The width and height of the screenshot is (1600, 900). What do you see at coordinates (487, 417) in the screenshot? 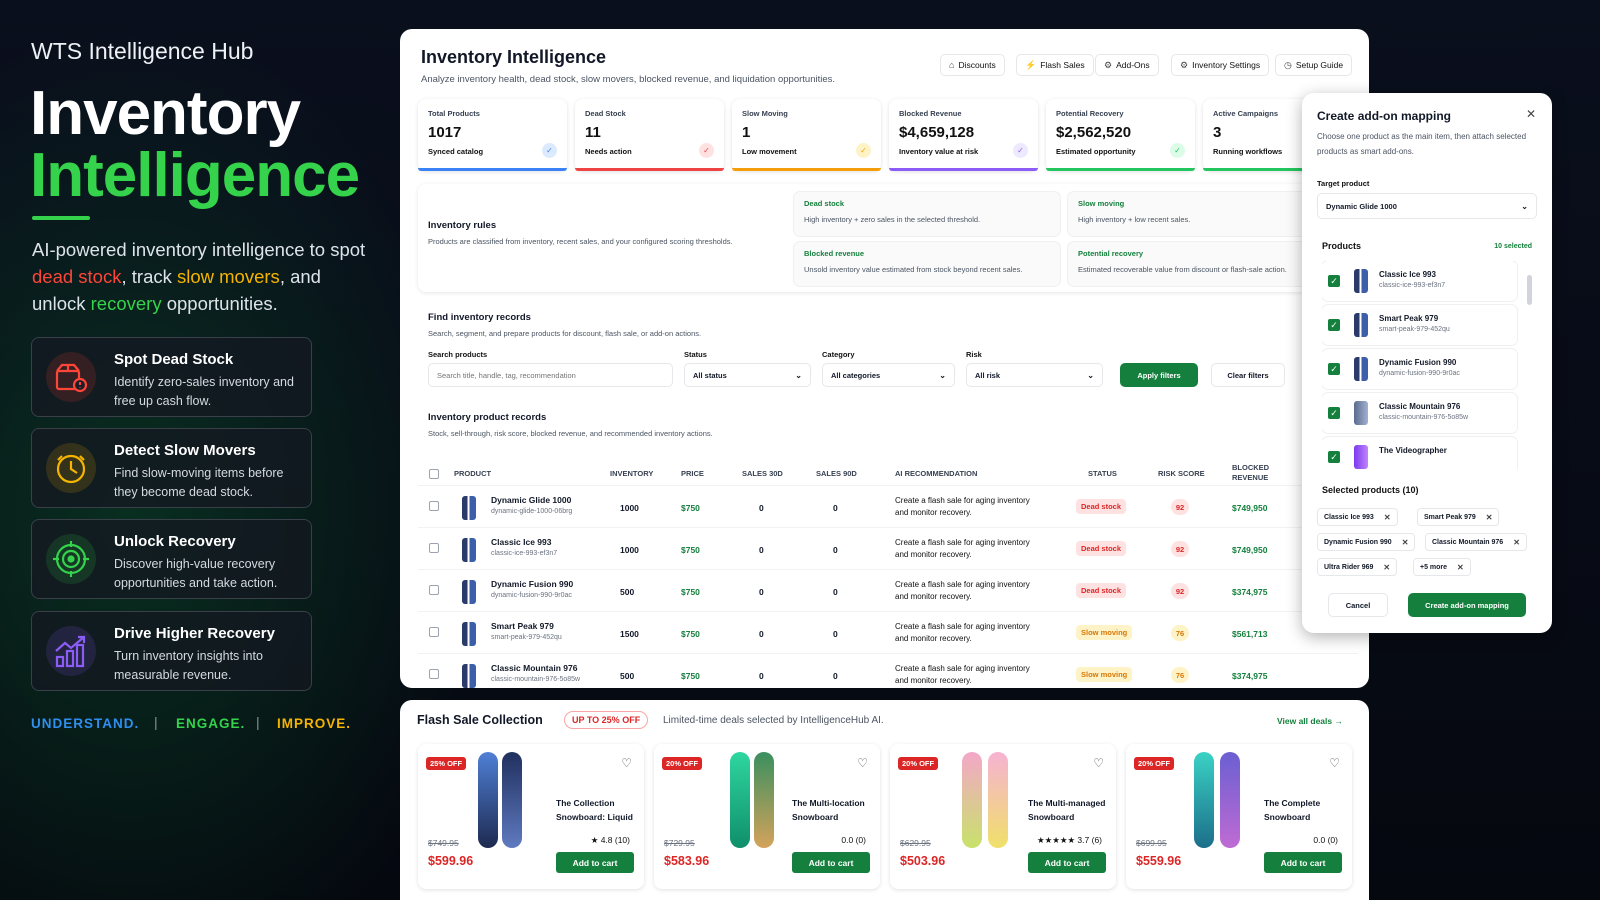
I see `records-title: Inventory product records` at bounding box center [487, 417].